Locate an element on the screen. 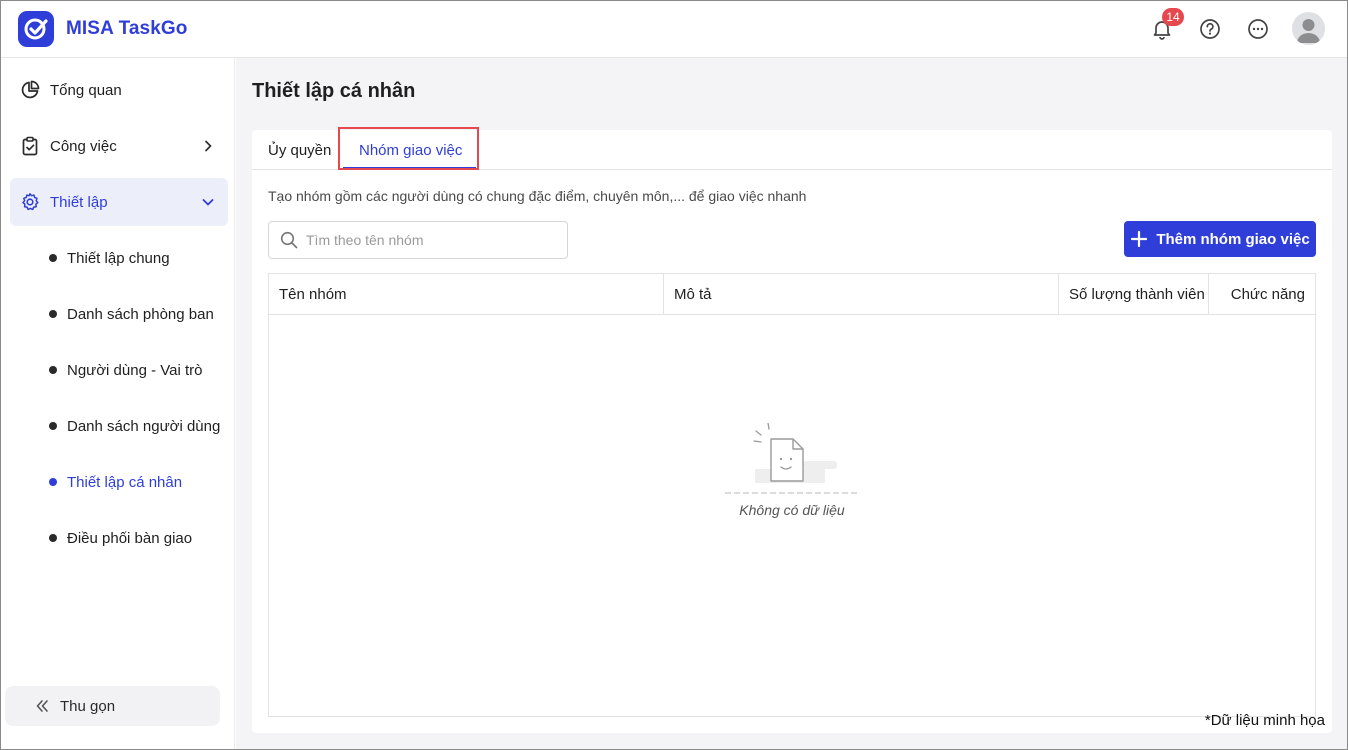 This screenshot has height=750, width=1348. gear-icon is located at coordinates (30, 202).